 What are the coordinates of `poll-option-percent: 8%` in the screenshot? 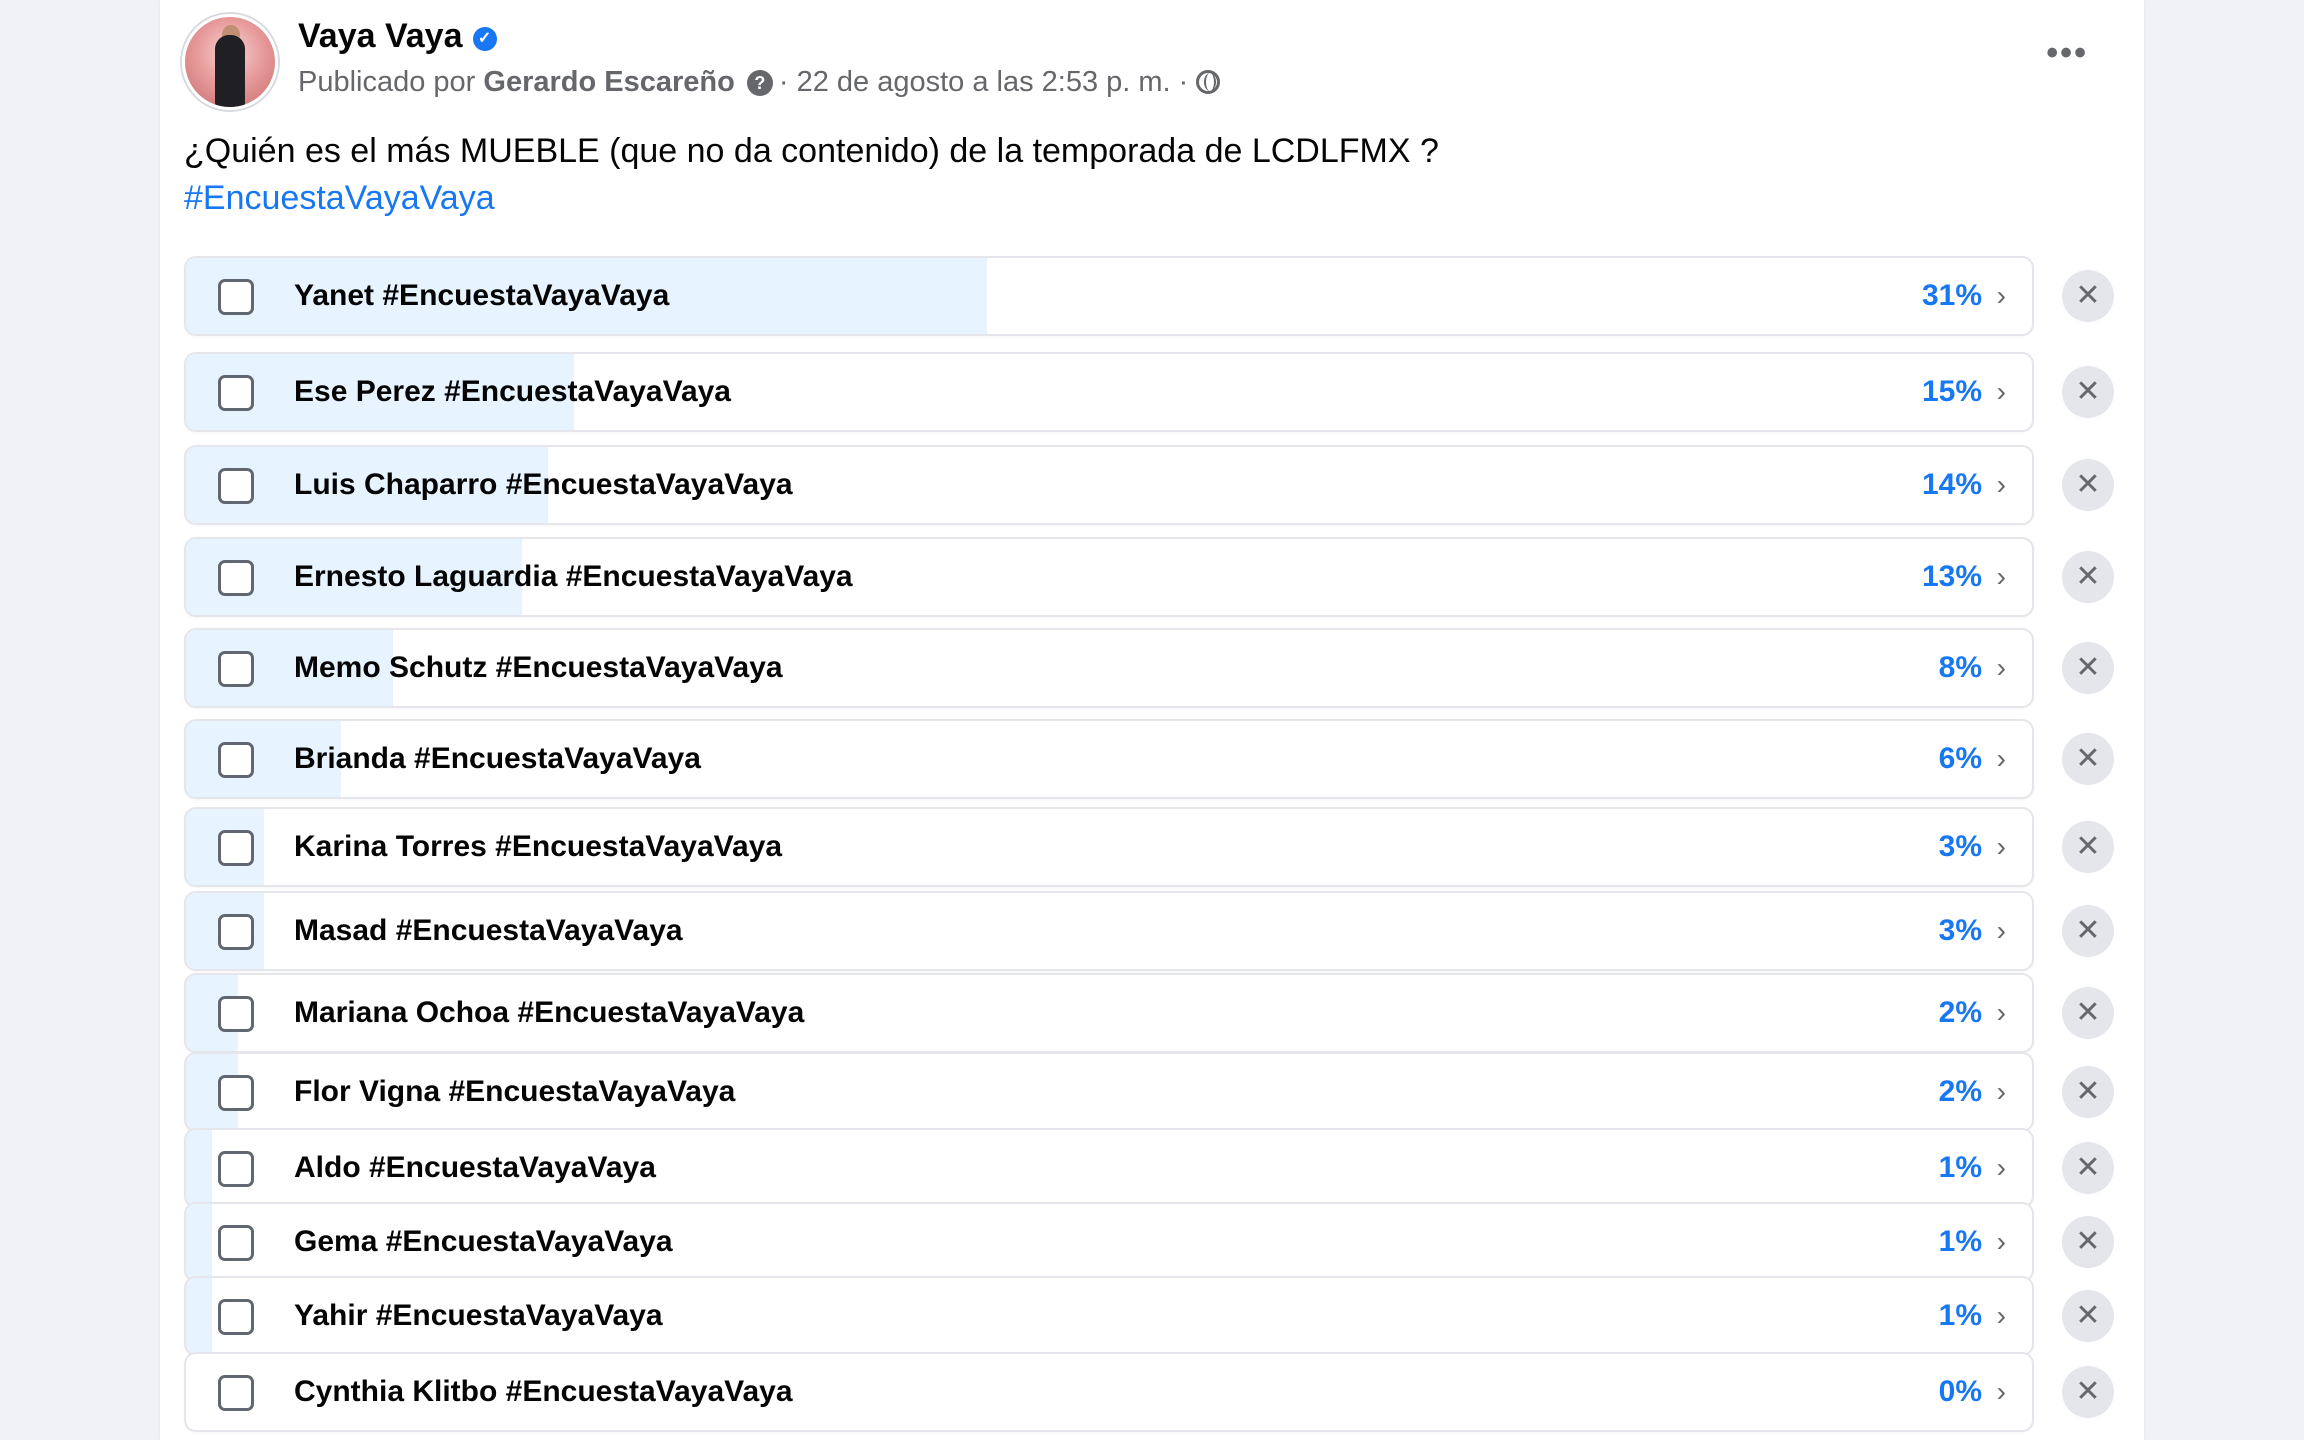 It's located at (1960, 668).